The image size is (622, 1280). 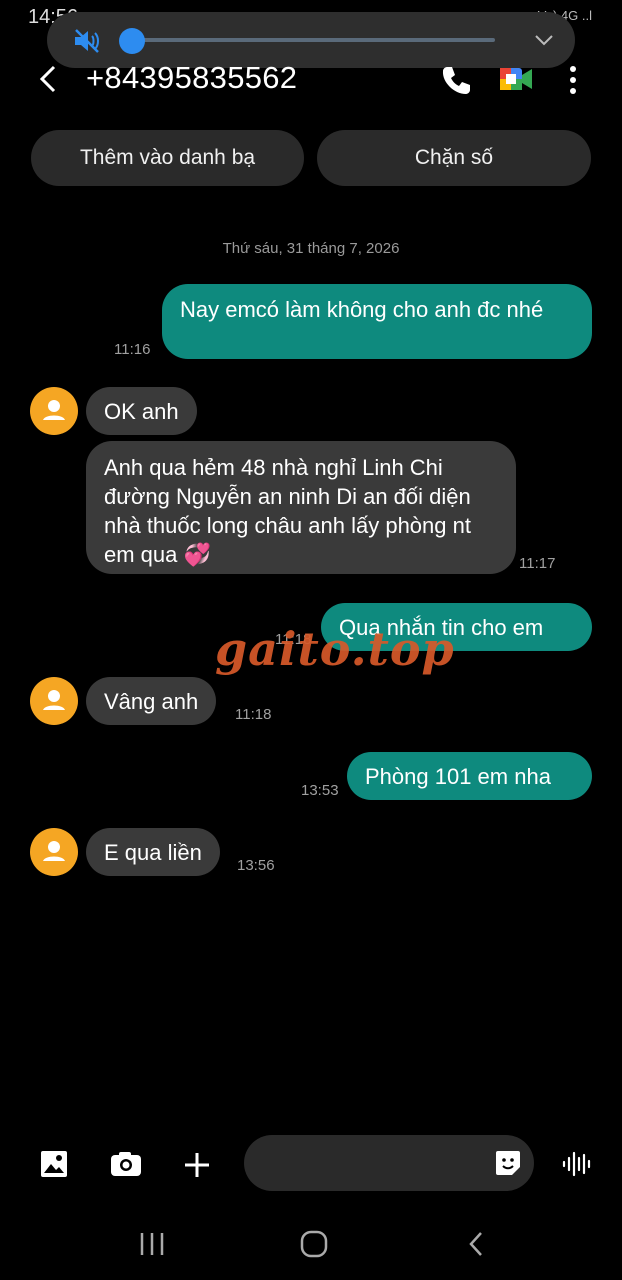 I want to click on message-time: 13:53, so click(x=320, y=790).